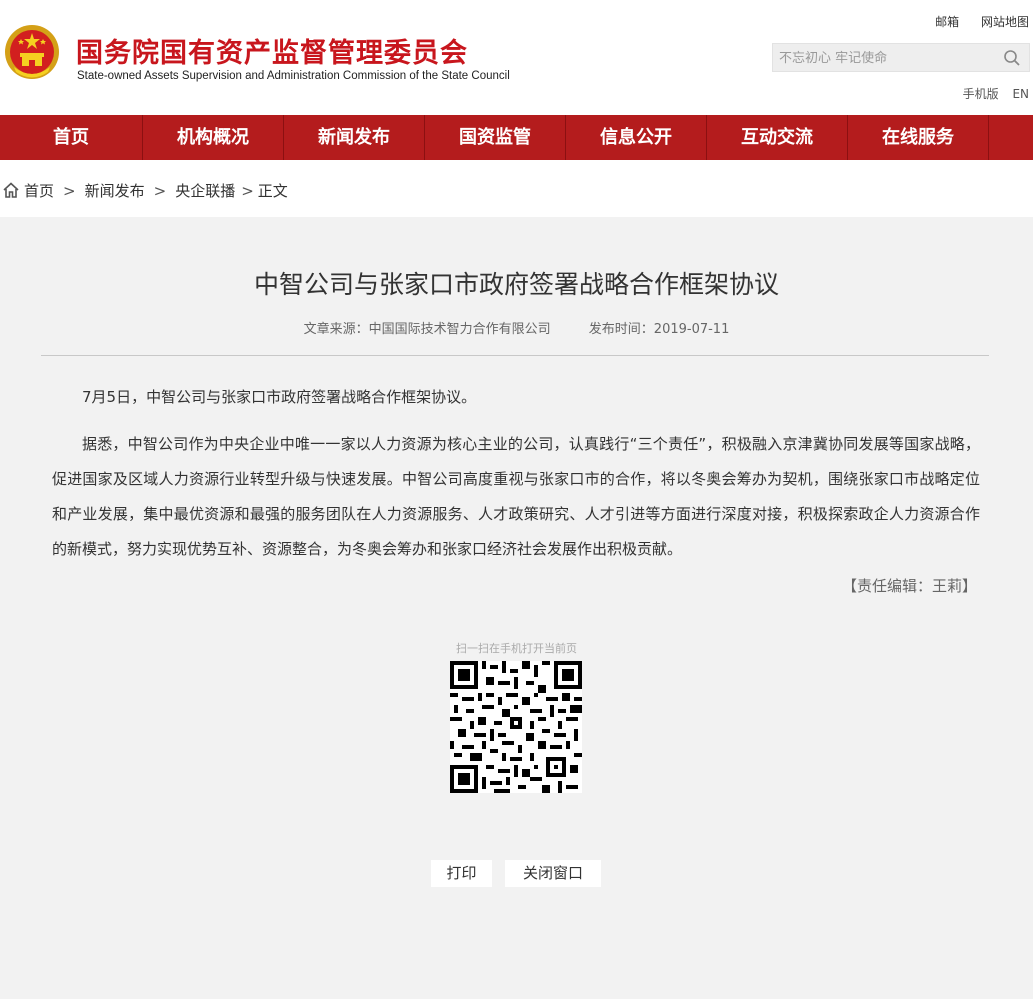  What do you see at coordinates (32, 52) in the screenshot?
I see `national-emblem-icon` at bounding box center [32, 52].